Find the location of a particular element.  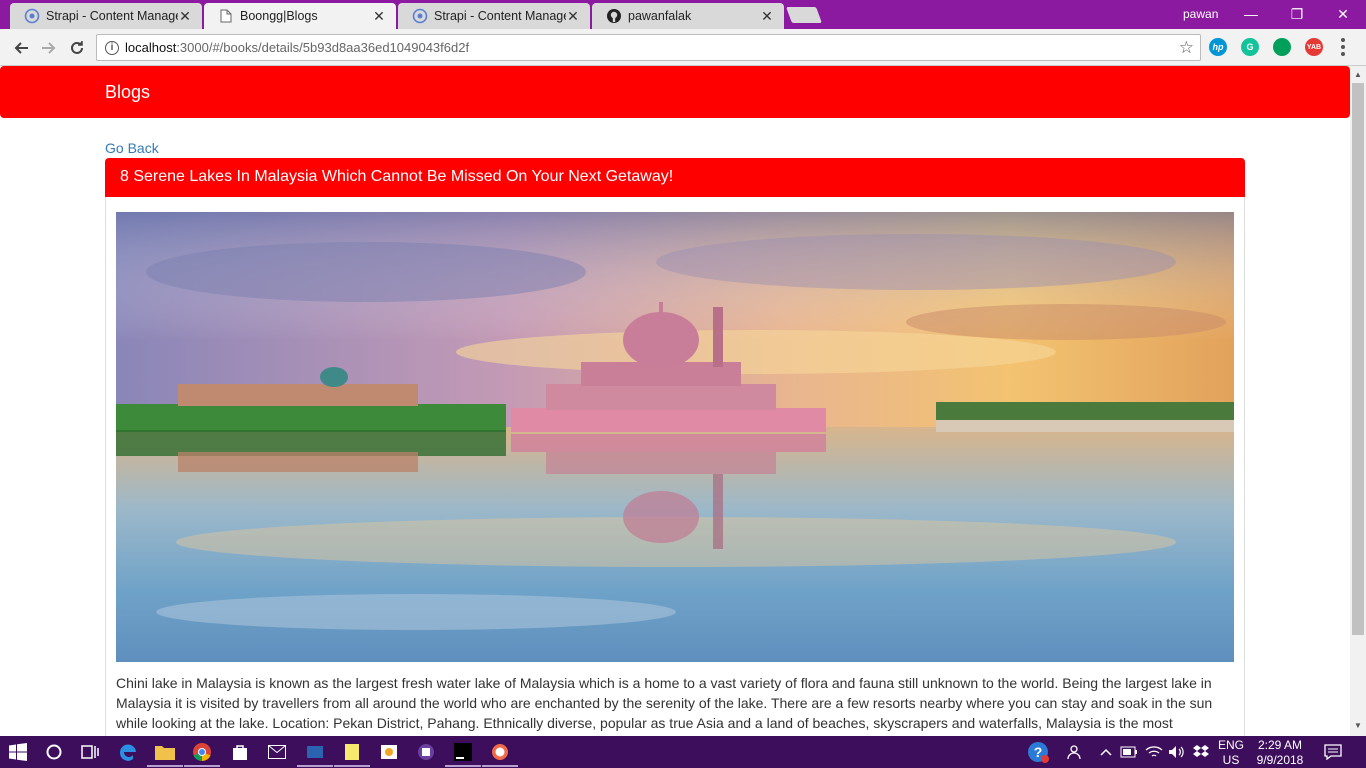

windows-start-icon is located at coordinates (18, 752).